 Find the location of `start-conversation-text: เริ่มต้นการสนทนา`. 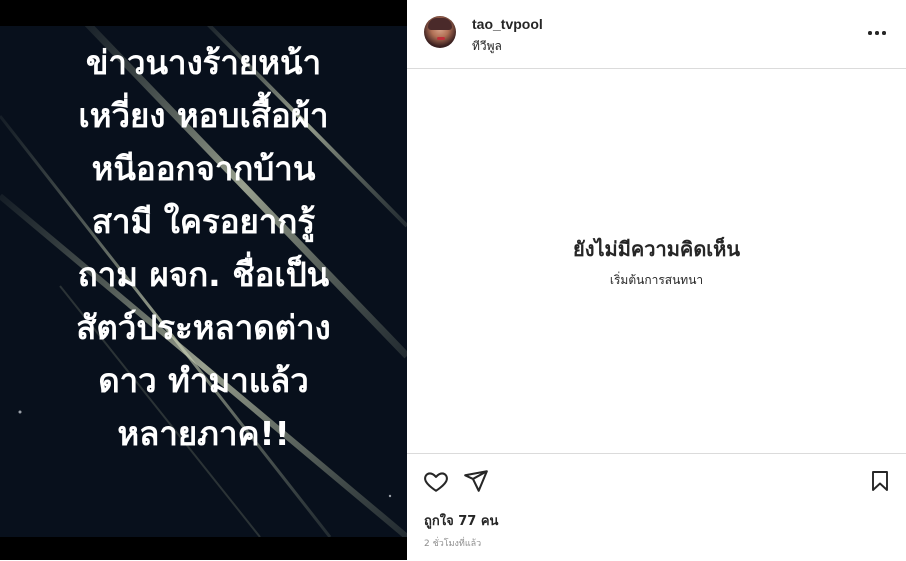

start-conversation-text: เริ่มต้นการสนทนา is located at coordinates (656, 280).